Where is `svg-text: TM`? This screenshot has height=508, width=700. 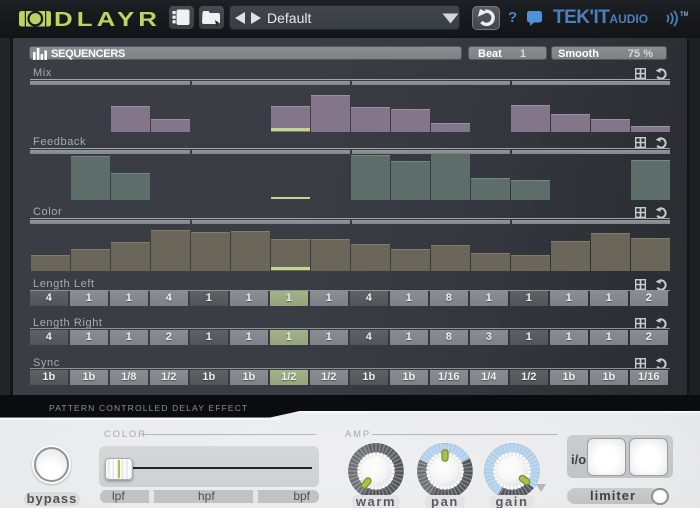
svg-text: TM is located at coordinates (684, 15).